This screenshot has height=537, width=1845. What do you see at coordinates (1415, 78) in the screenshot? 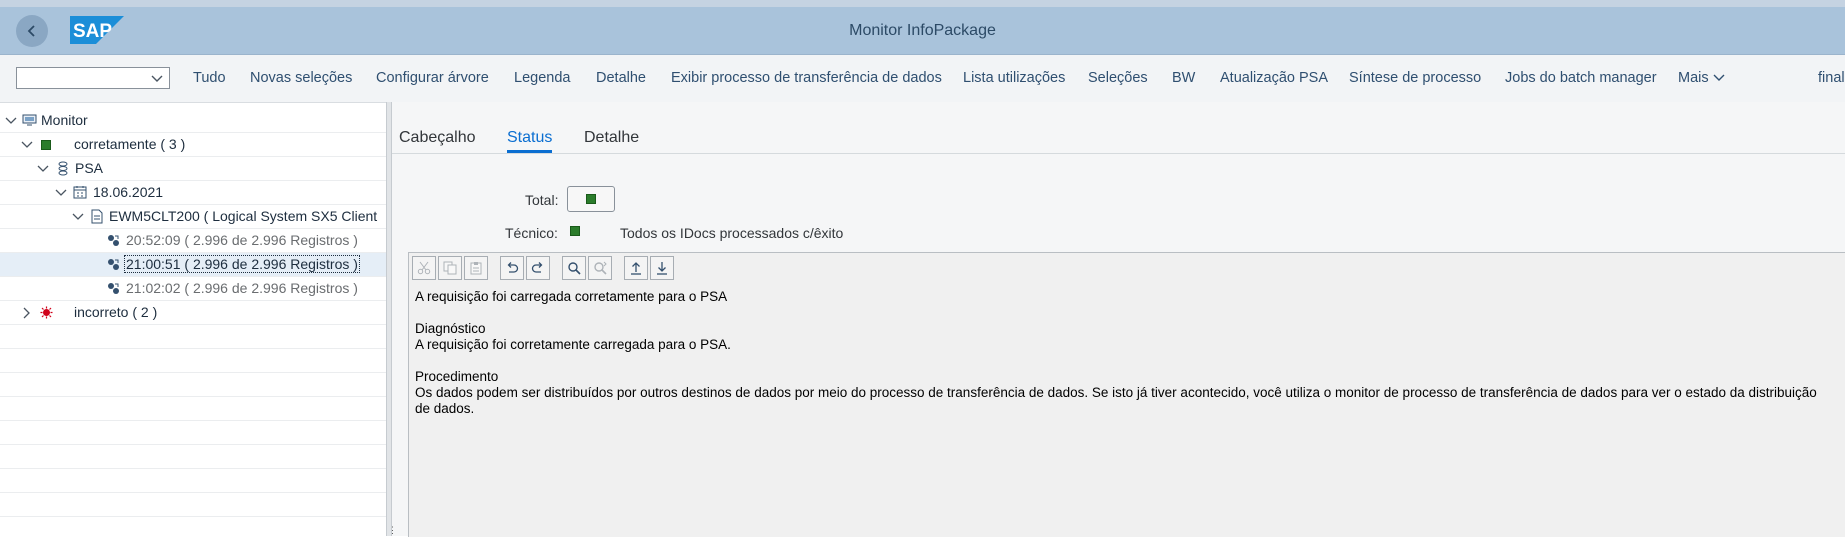
I see `toolbar-sintese-processo: Síntese de processo` at bounding box center [1415, 78].